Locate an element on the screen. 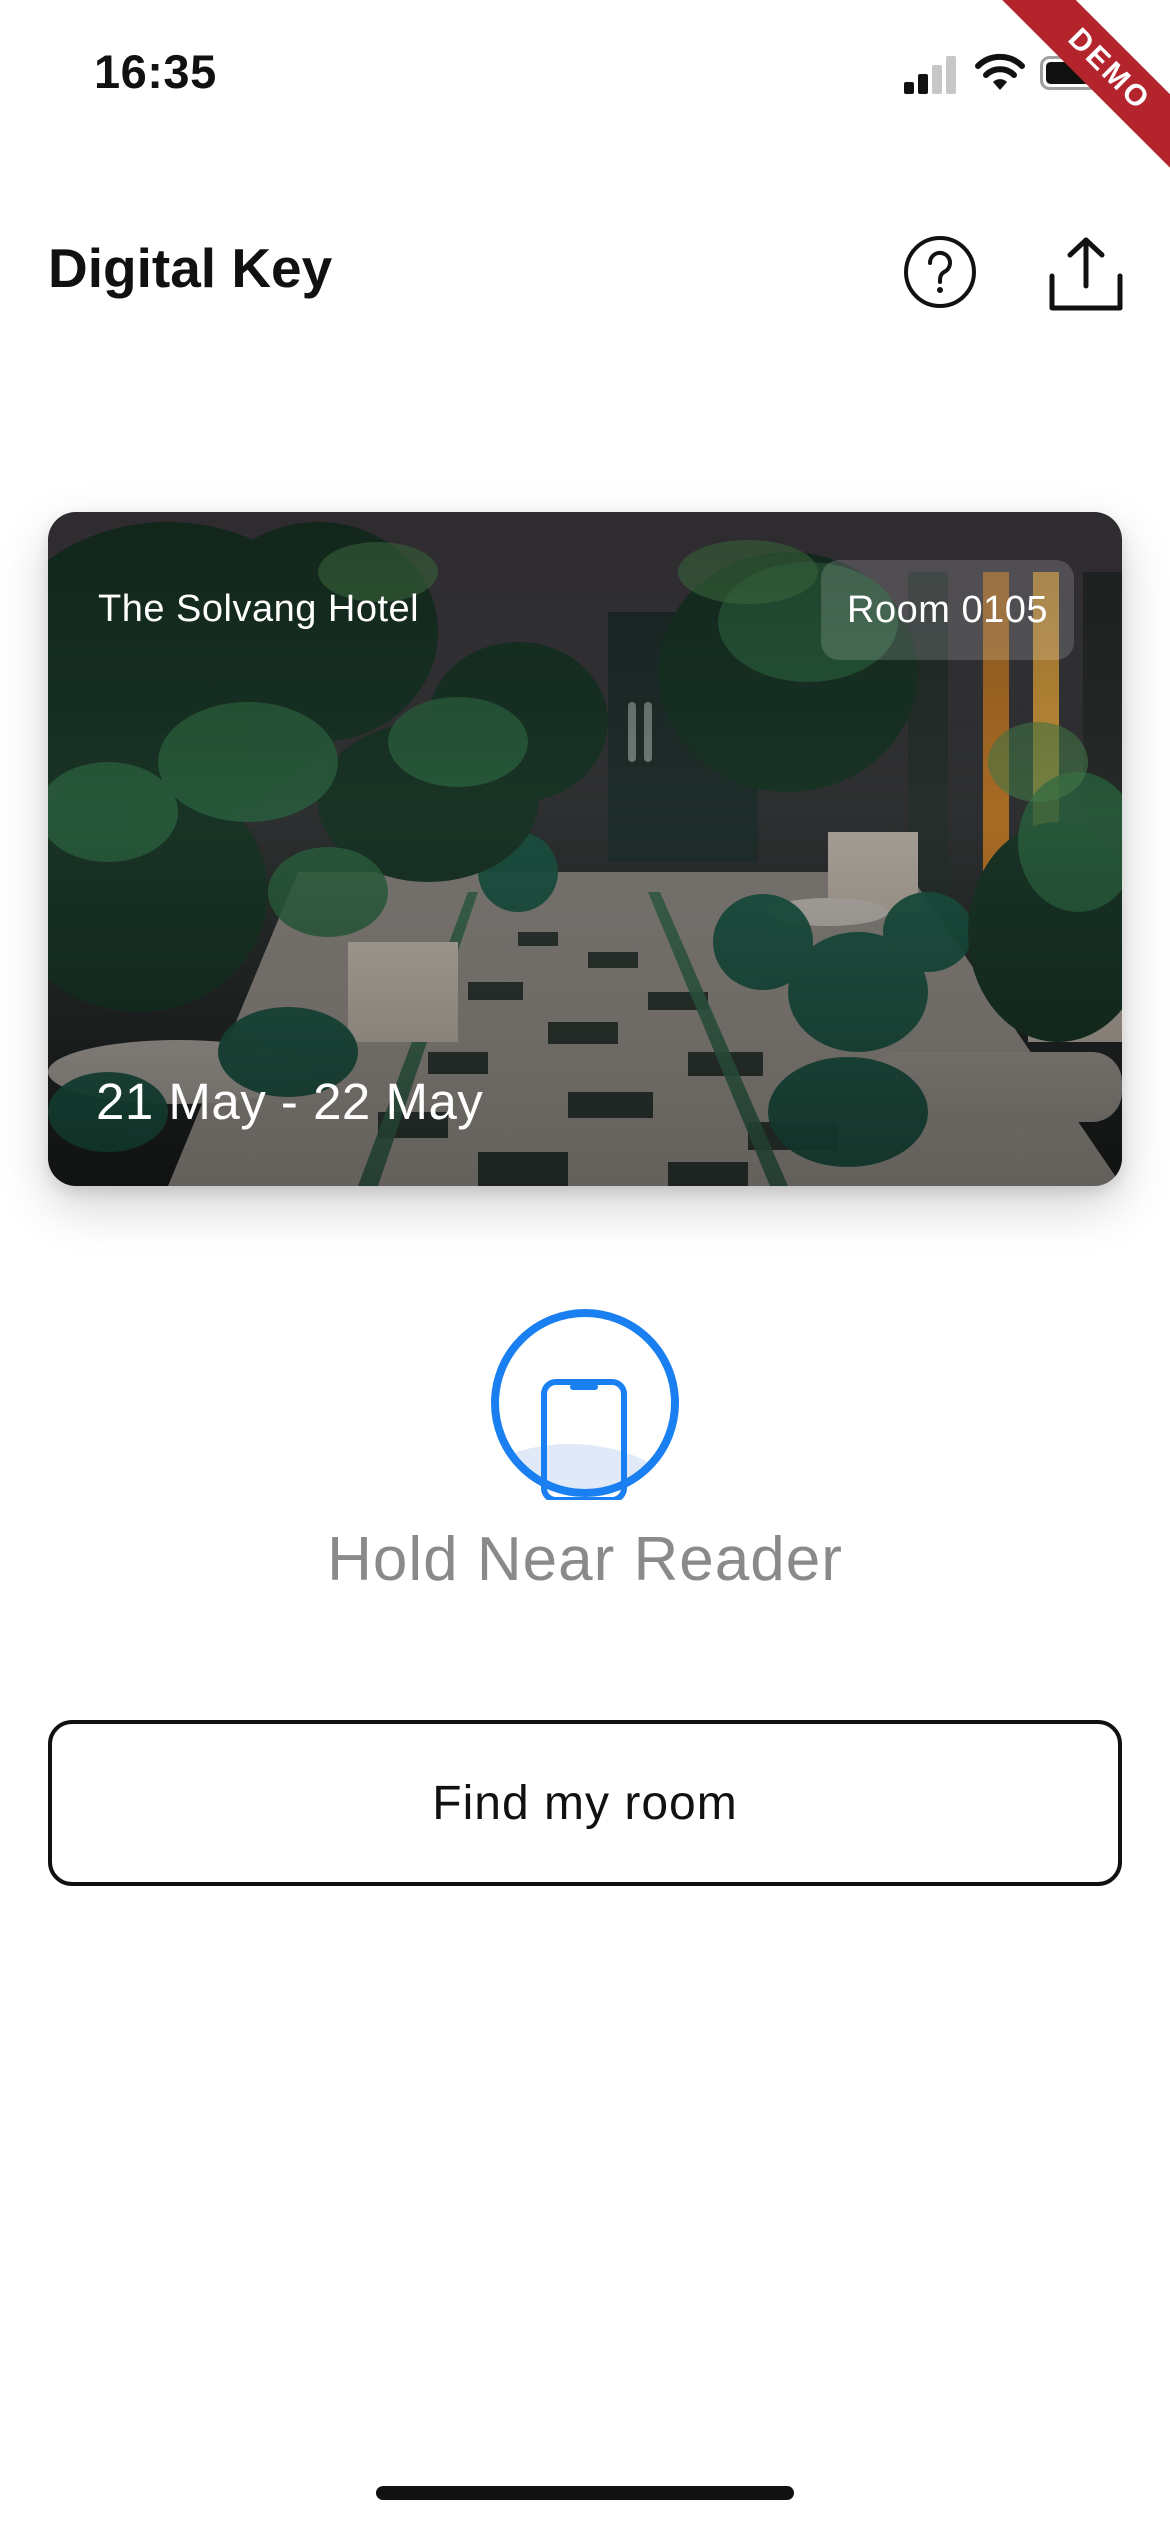  demo-ribbon: DEMO is located at coordinates (1080, 90).